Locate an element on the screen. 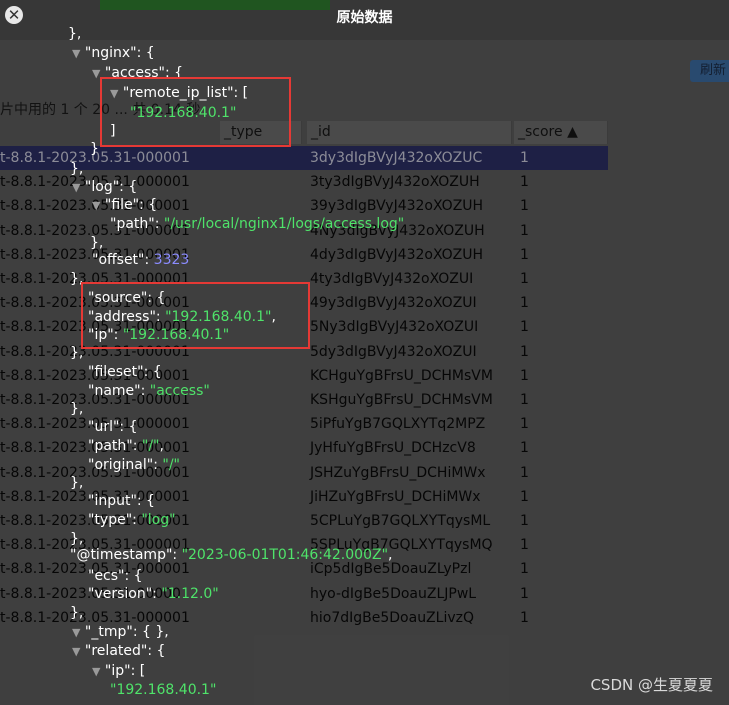 Image resolution: width=729 pixels, height=705 pixels. json-line: ▼ "ip": [ is located at coordinates (118, 671).